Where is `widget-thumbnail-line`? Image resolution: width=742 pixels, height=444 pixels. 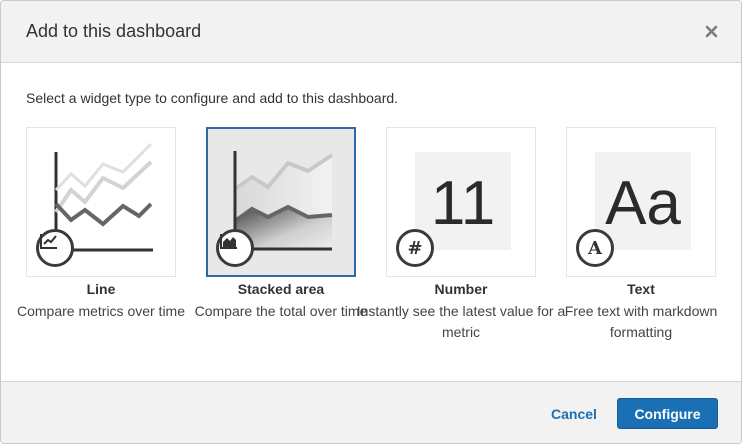 widget-thumbnail-line is located at coordinates (101, 202).